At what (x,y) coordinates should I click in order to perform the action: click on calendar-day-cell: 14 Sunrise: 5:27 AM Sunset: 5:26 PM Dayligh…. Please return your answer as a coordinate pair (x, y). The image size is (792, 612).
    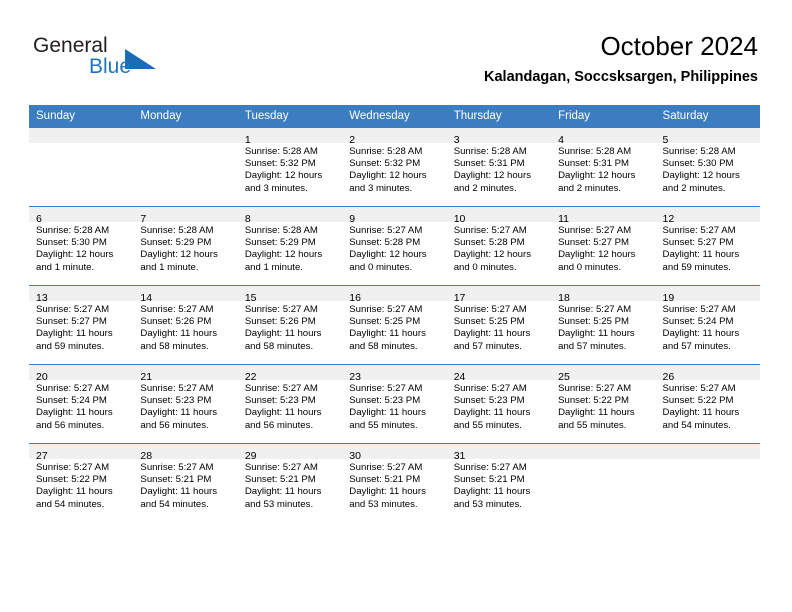
    Looking at the image, I should click on (185, 325).